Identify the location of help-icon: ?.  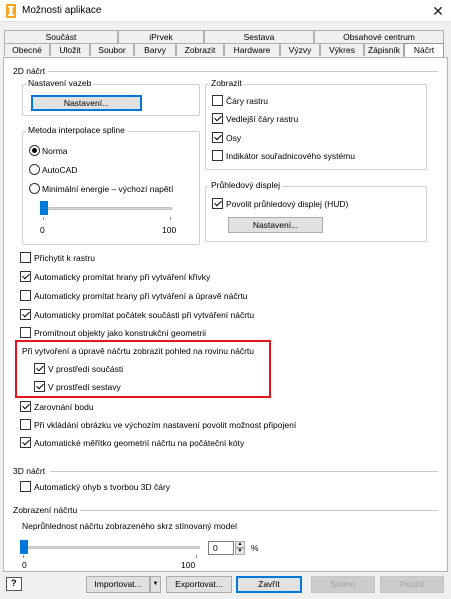
(14, 584).